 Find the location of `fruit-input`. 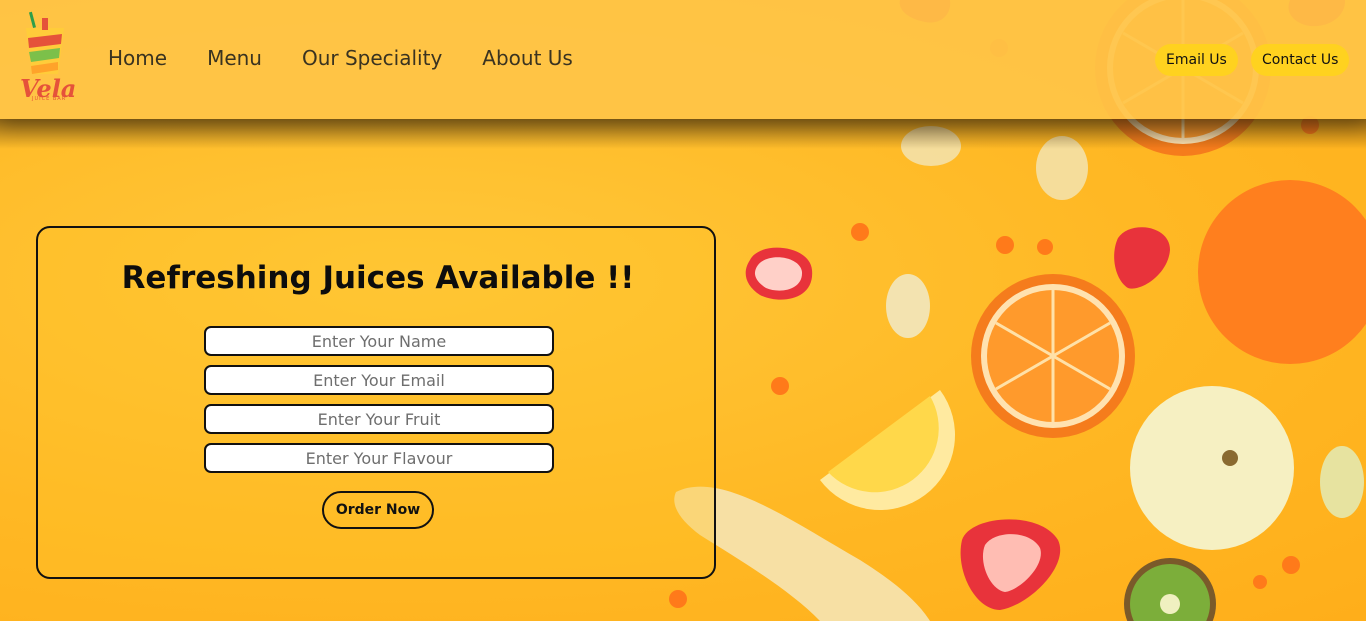

fruit-input is located at coordinates (379, 419).